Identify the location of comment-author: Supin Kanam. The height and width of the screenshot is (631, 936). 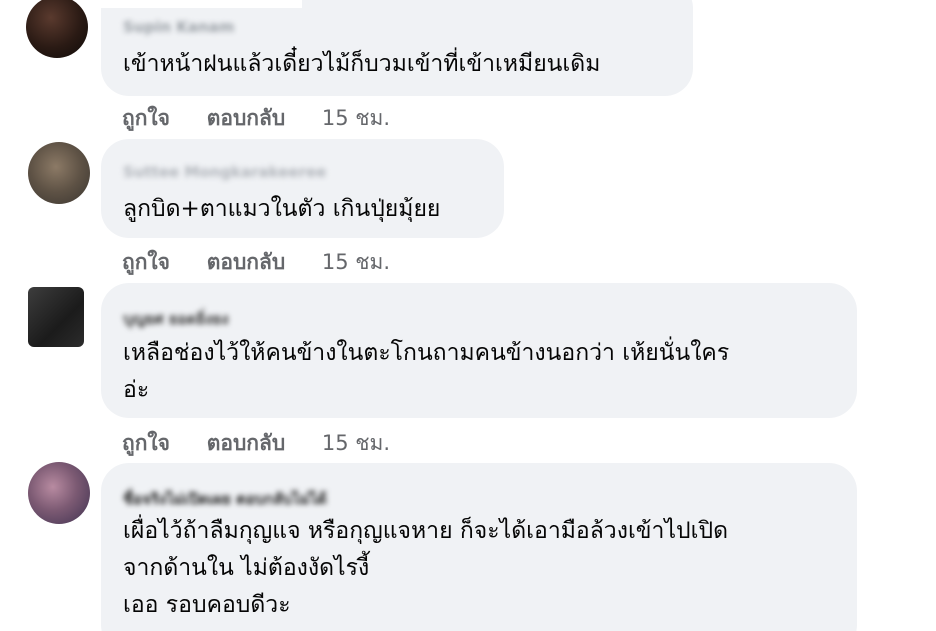
(178, 27).